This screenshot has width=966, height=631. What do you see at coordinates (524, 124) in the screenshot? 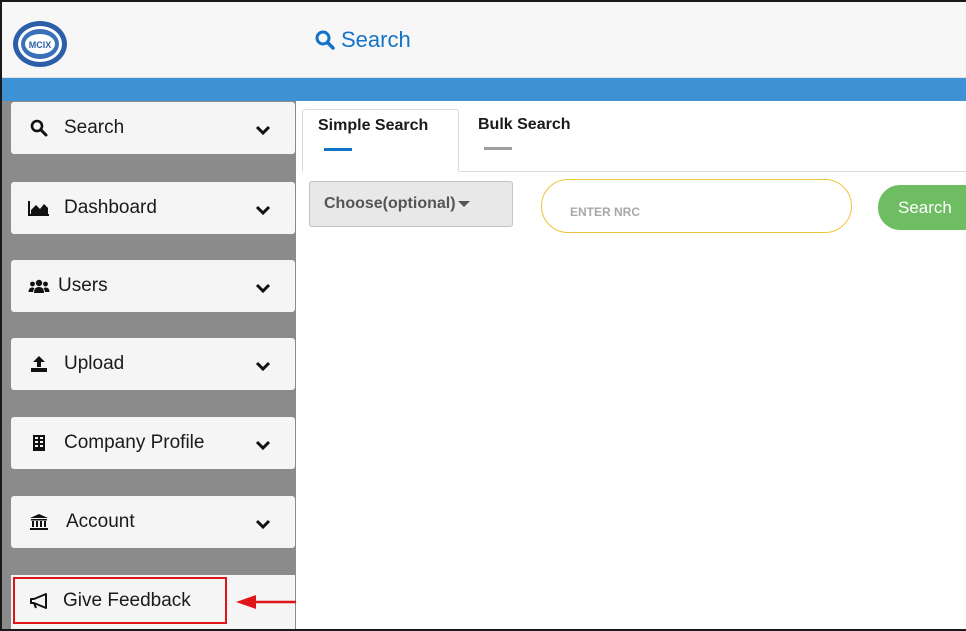
I see `tab-label: Bulk Search` at bounding box center [524, 124].